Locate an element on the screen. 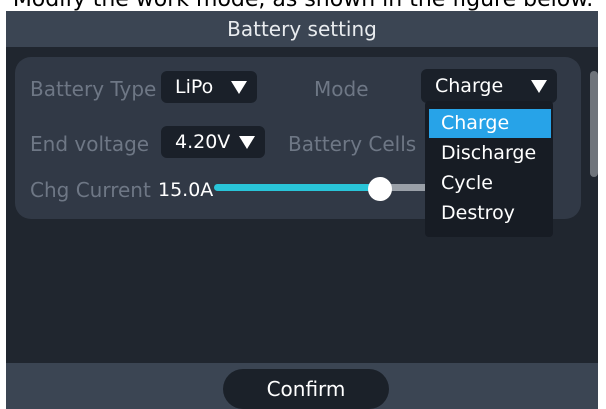 Image resolution: width=606 pixels, height=409 pixels. end-voltage-value: 4.20V is located at coordinates (203, 142).